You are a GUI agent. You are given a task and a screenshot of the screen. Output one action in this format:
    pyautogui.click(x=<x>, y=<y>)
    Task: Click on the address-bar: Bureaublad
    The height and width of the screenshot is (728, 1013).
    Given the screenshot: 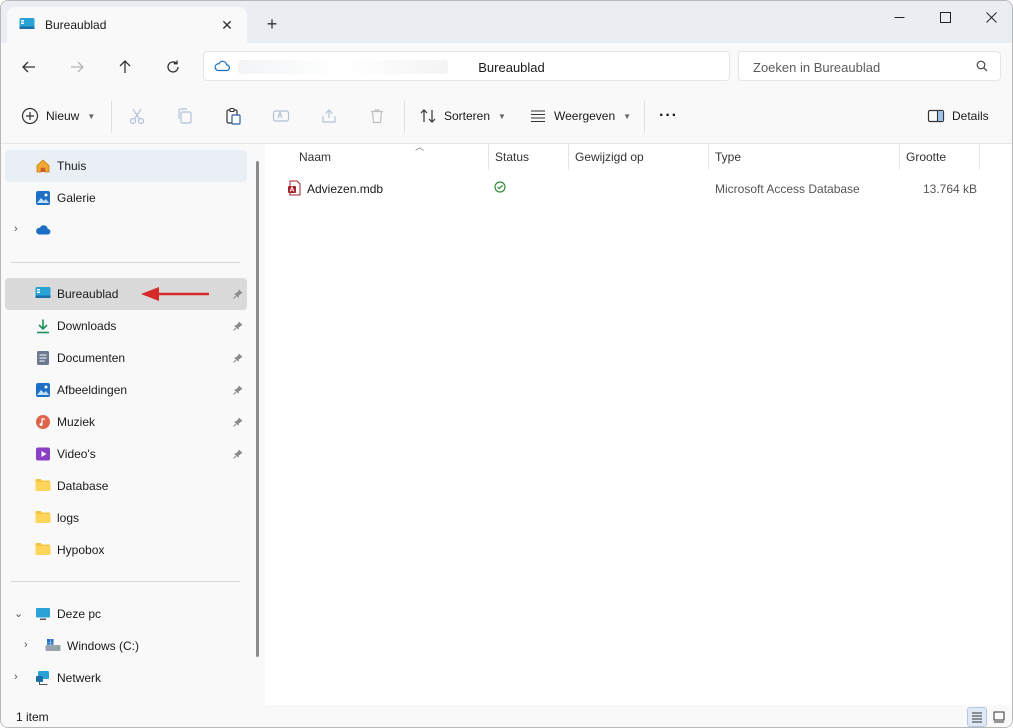 What is the action you would take?
    pyautogui.click(x=466, y=66)
    